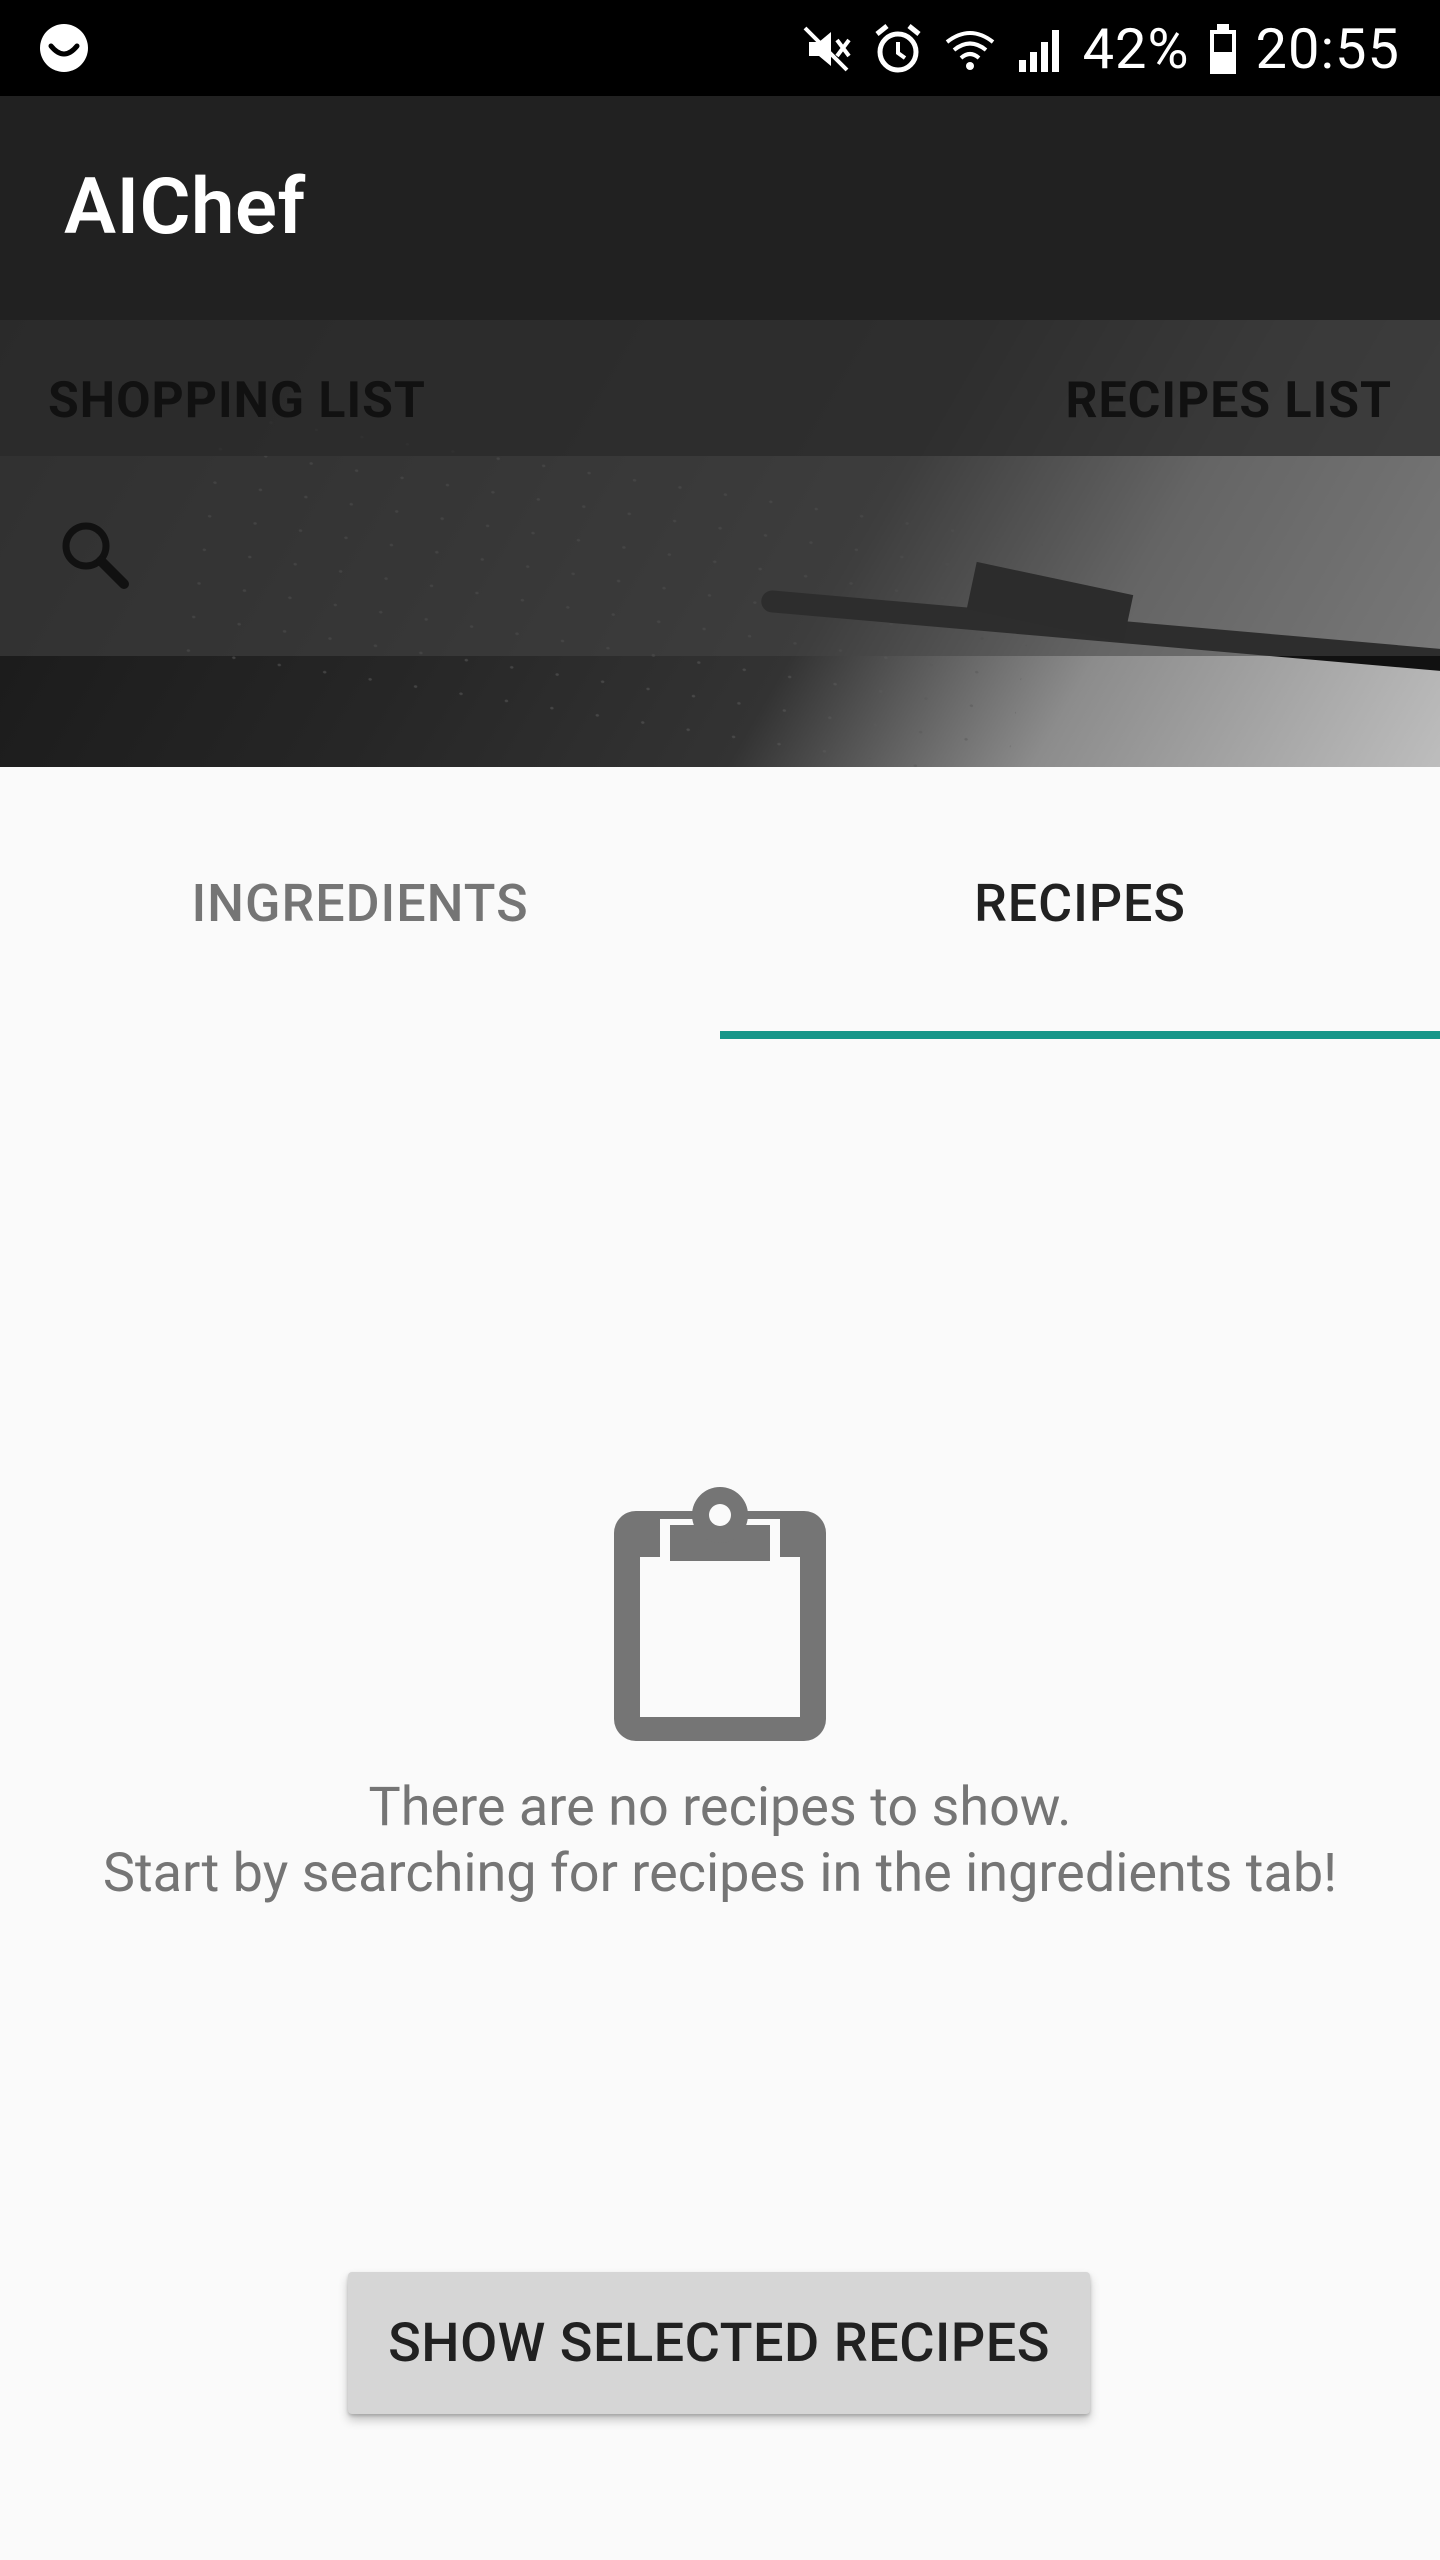 The height and width of the screenshot is (2560, 1440). I want to click on tab-shopping-list: SHOPPING LIST, so click(237, 401).